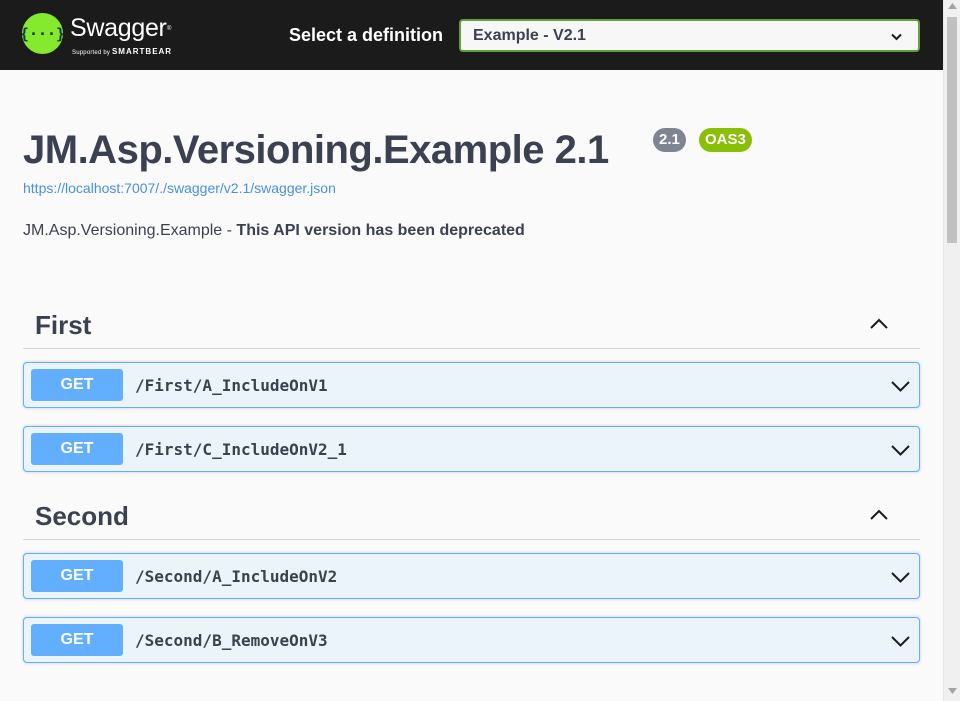 Image resolution: width=960 pixels, height=701 pixels. I want to click on swagger-logo-icon: {···}, so click(42, 33).